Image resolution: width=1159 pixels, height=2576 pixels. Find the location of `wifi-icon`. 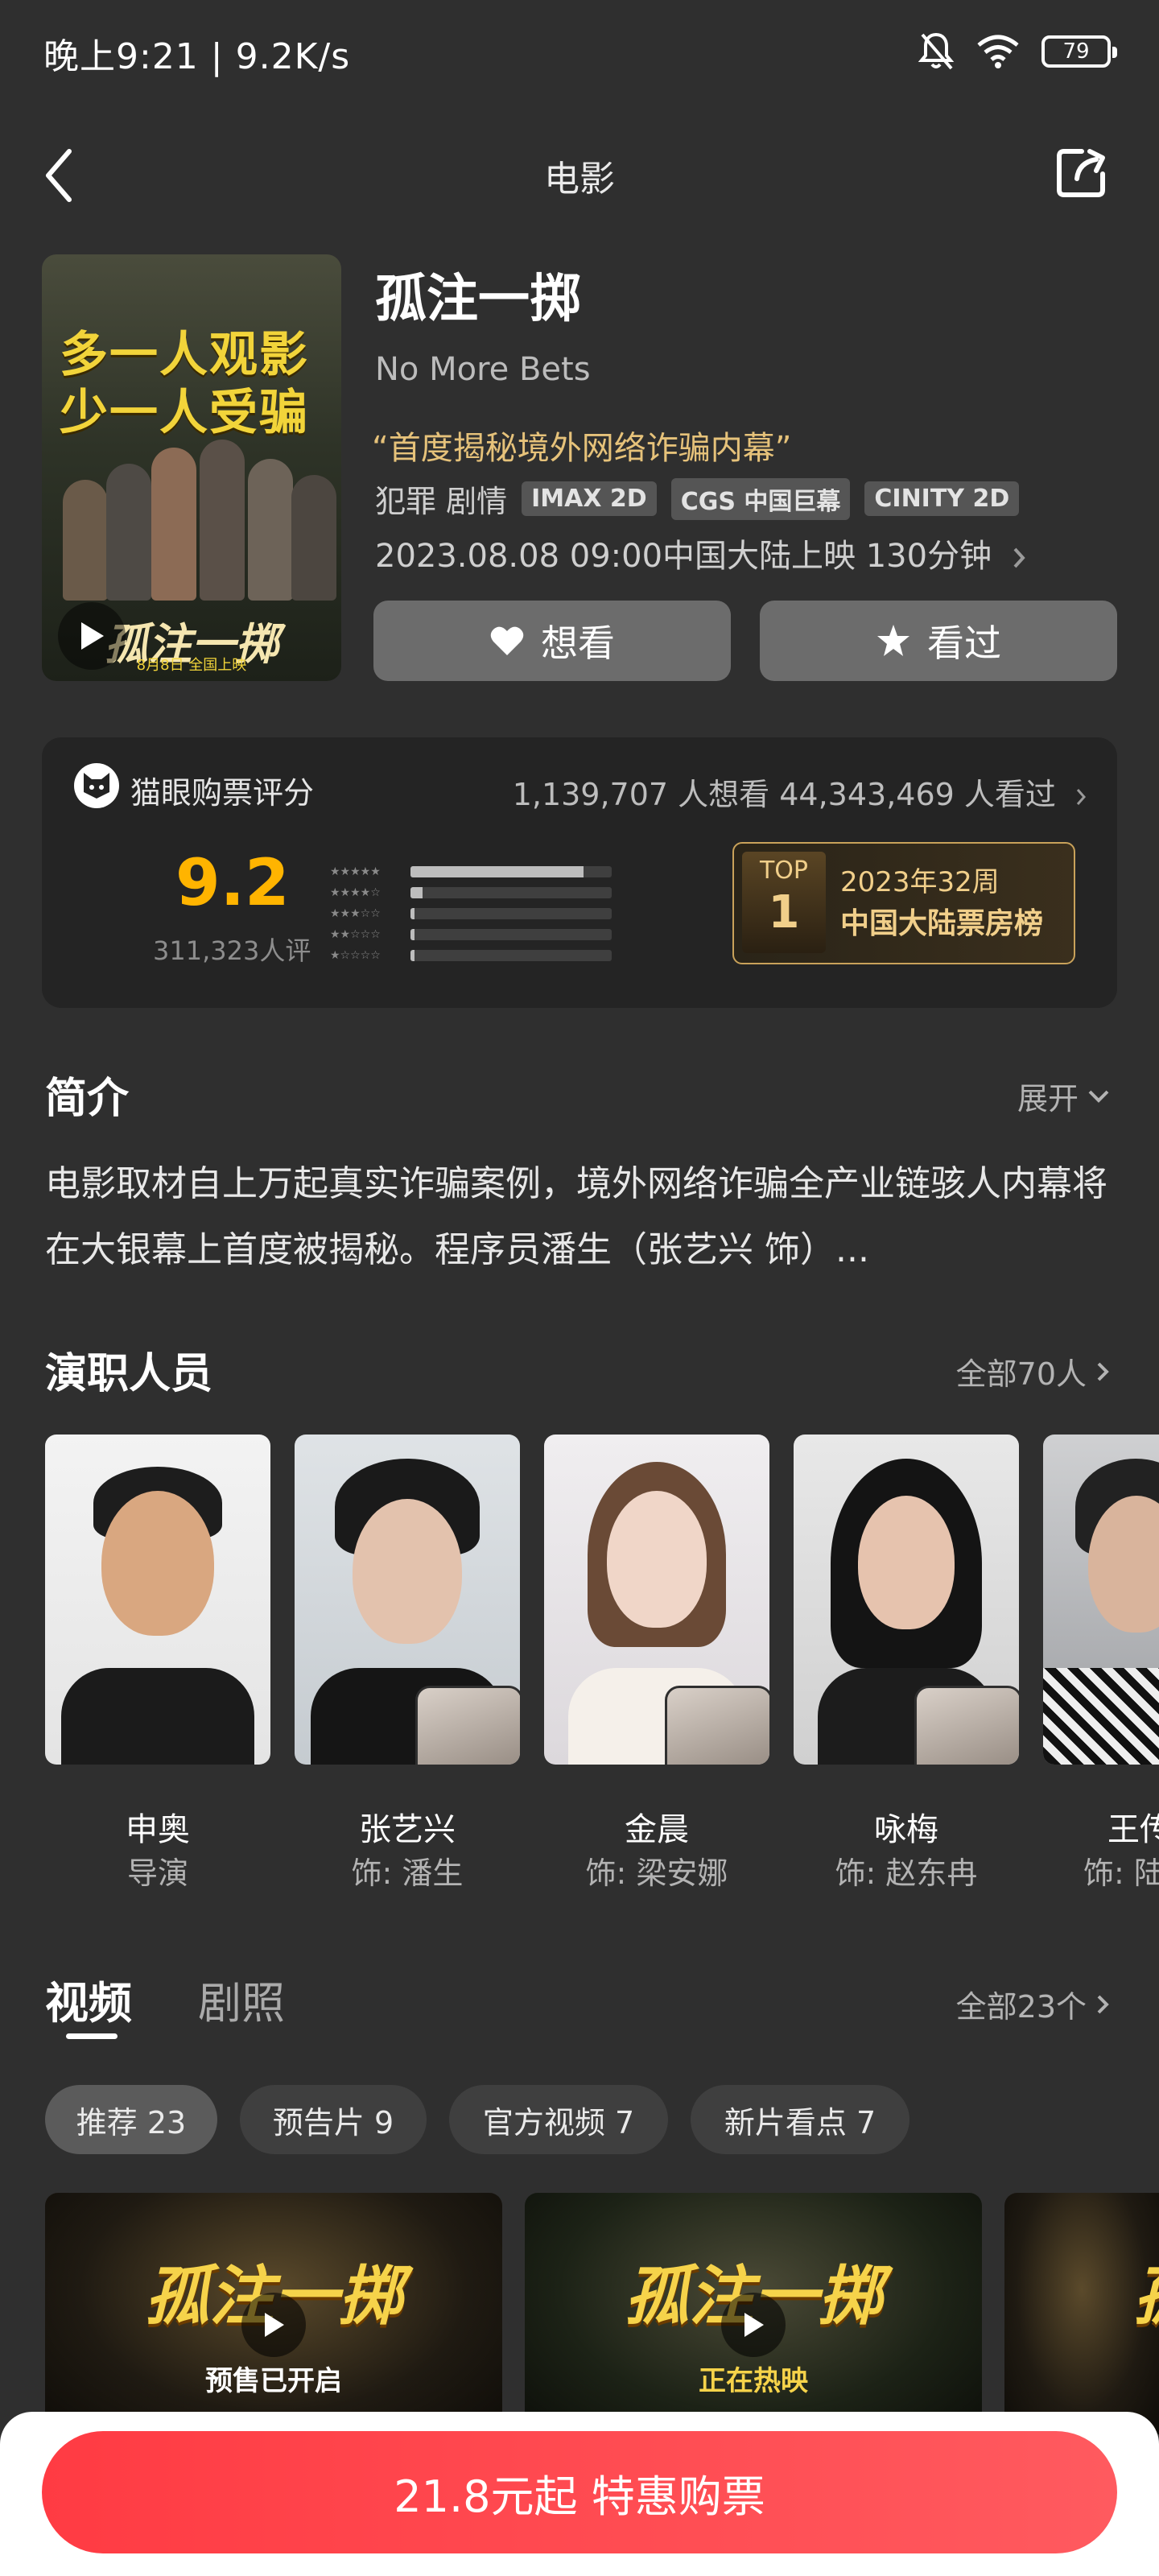

wifi-icon is located at coordinates (998, 51).